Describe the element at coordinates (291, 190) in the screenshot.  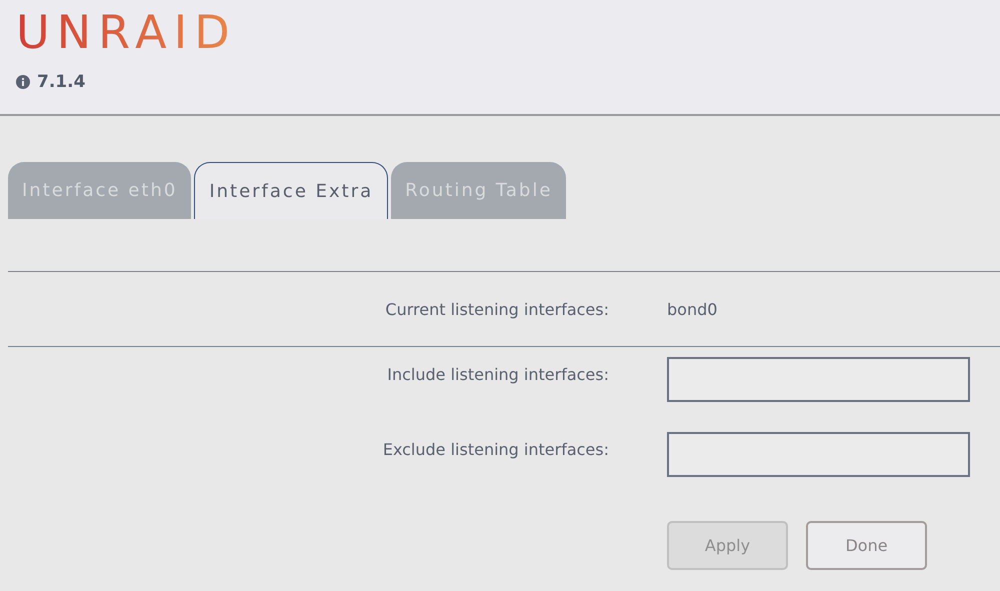
I see `tab: Interface Extra` at that location.